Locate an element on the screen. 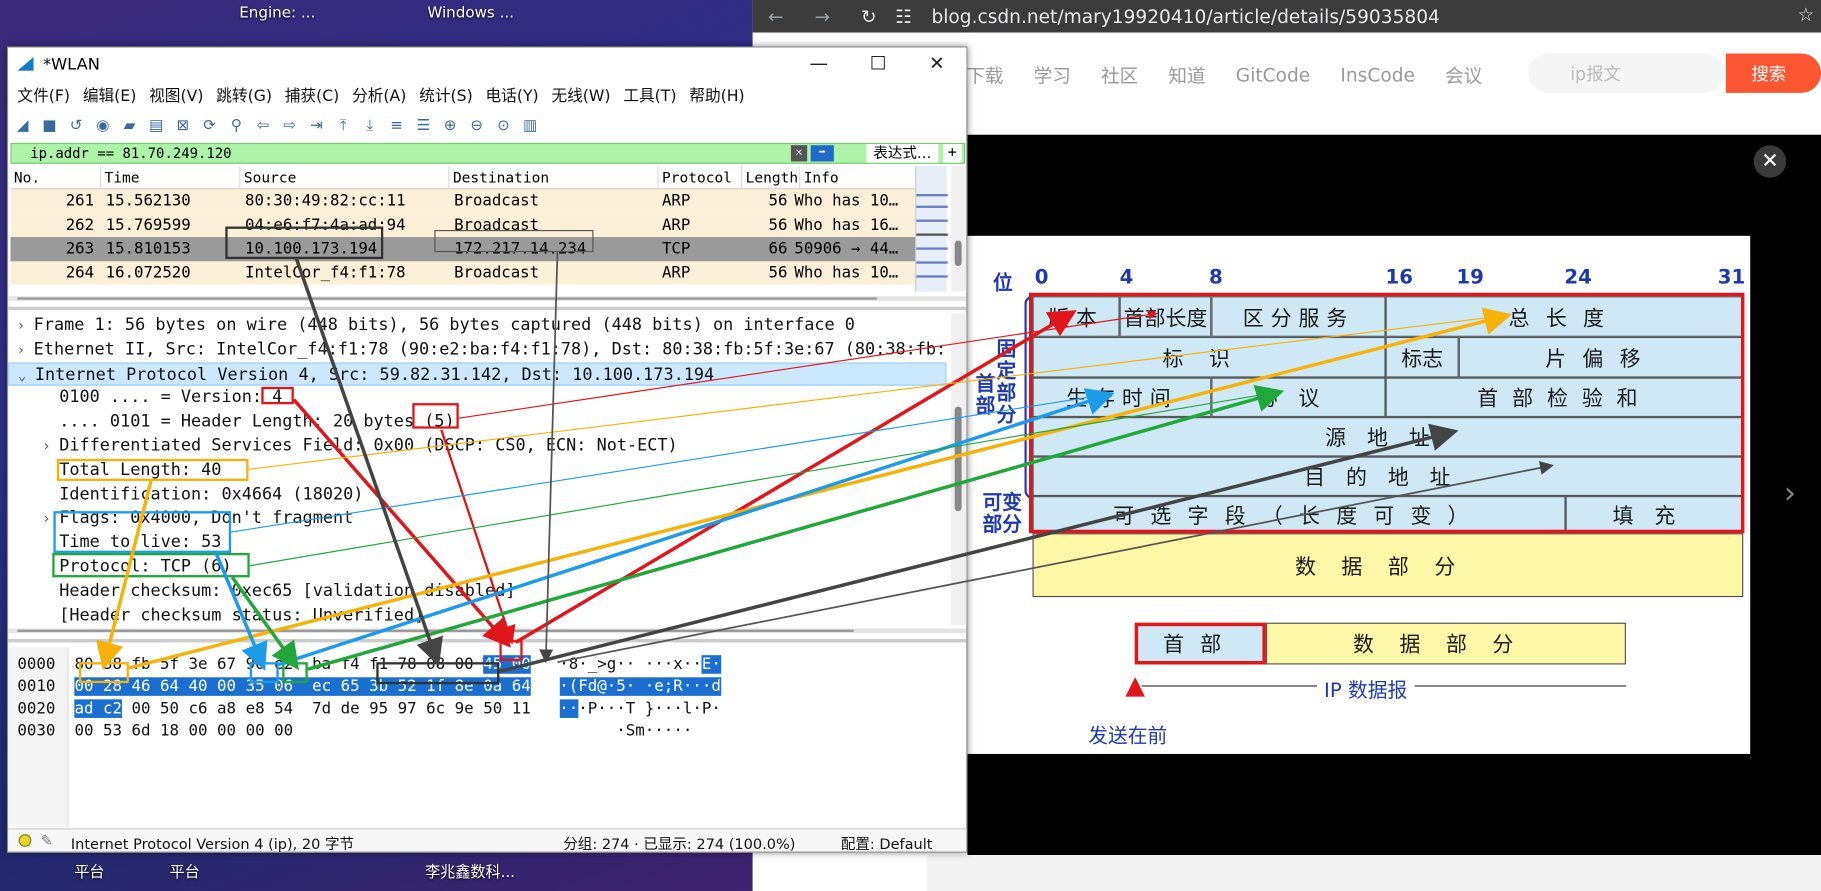  close-window-icon: ✕ is located at coordinates (937, 63).